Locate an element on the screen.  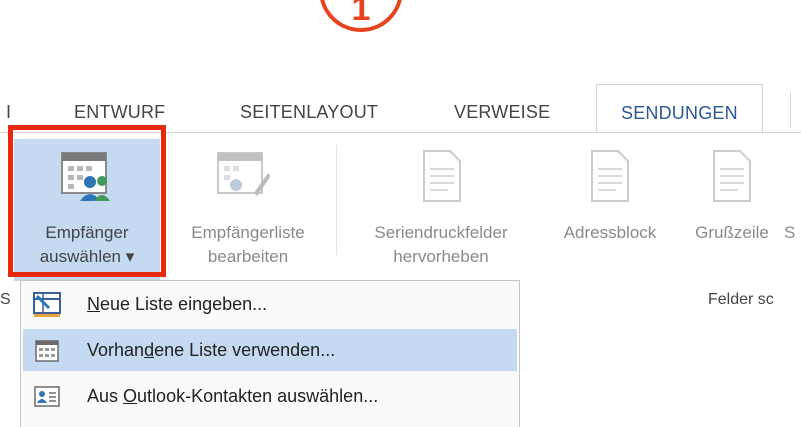
address-block-button: Adressblock is located at coordinates (610, 210).